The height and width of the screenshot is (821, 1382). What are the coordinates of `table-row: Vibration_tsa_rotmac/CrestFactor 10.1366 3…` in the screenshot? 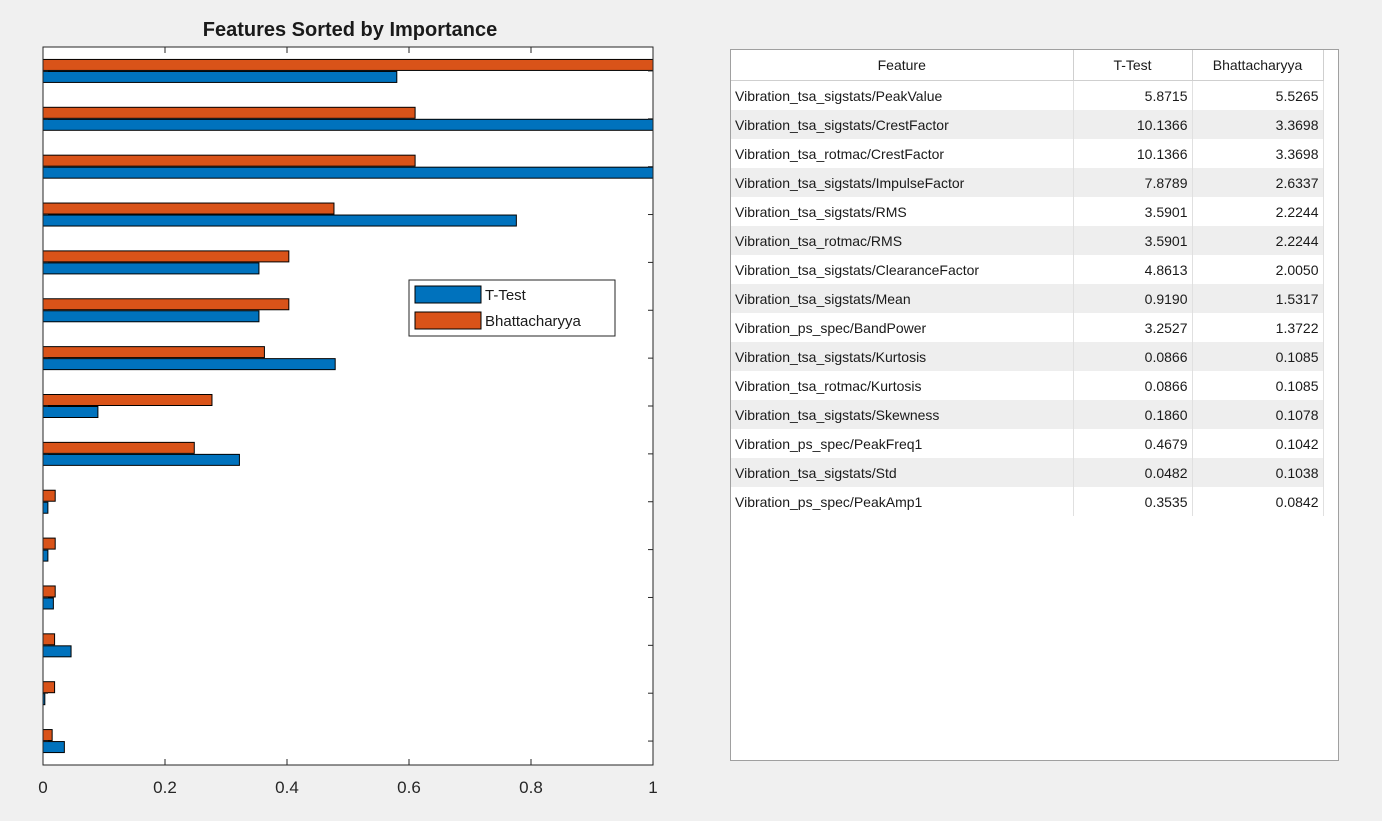 It's located at (1027, 153).